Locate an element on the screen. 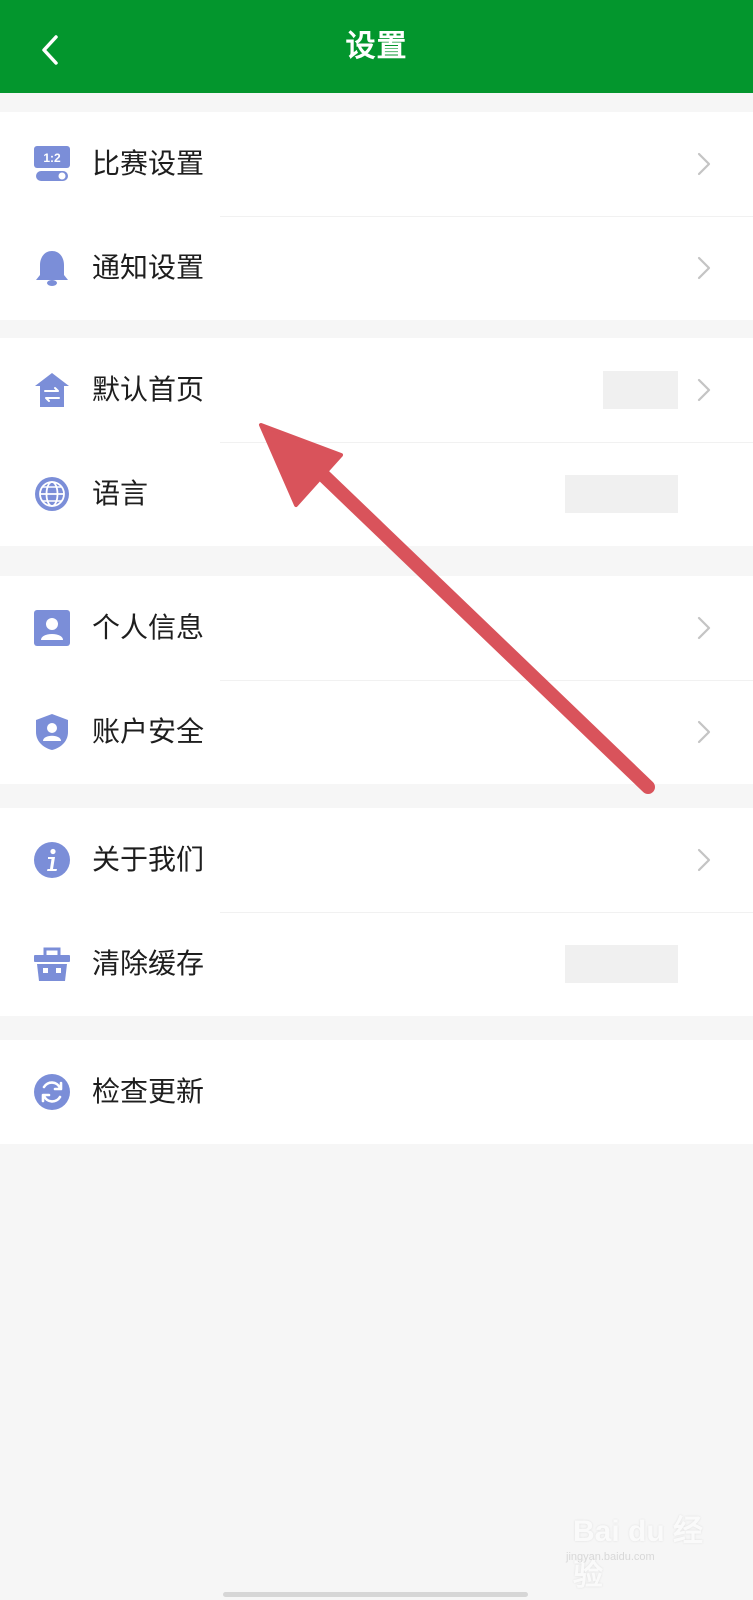 The image size is (753, 1600). settings-item-label: 比赛设置 is located at coordinates (148, 163).